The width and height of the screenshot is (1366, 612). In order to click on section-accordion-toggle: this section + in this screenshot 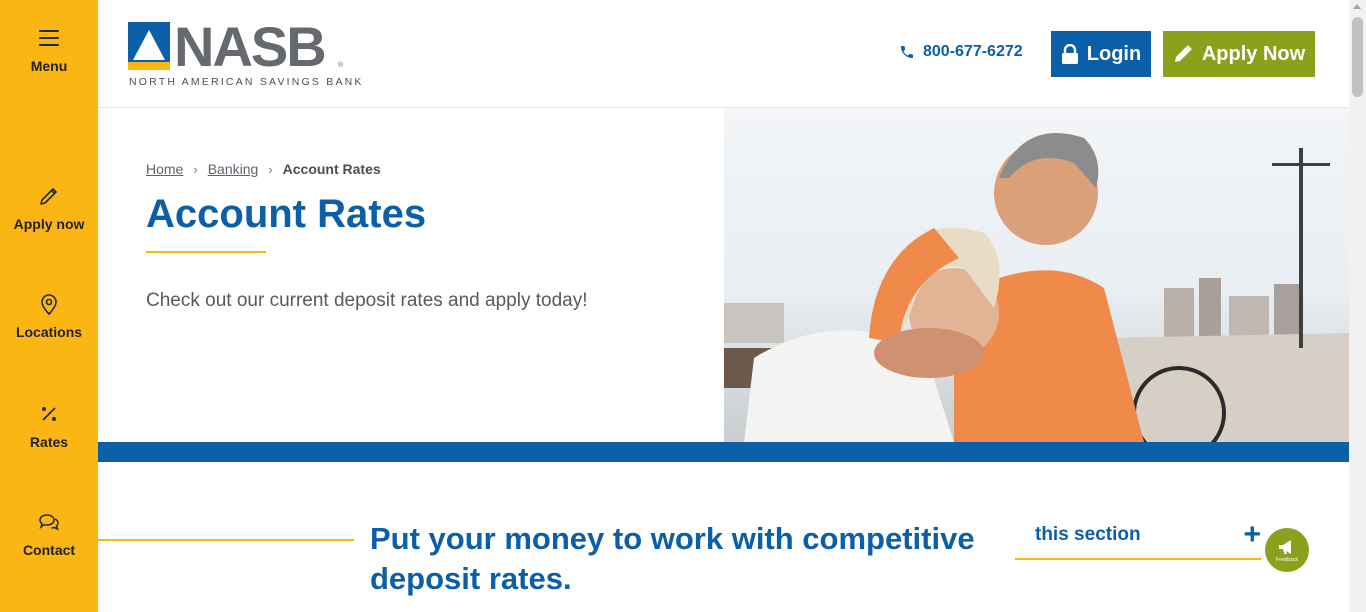, I will do `click(1138, 538)`.